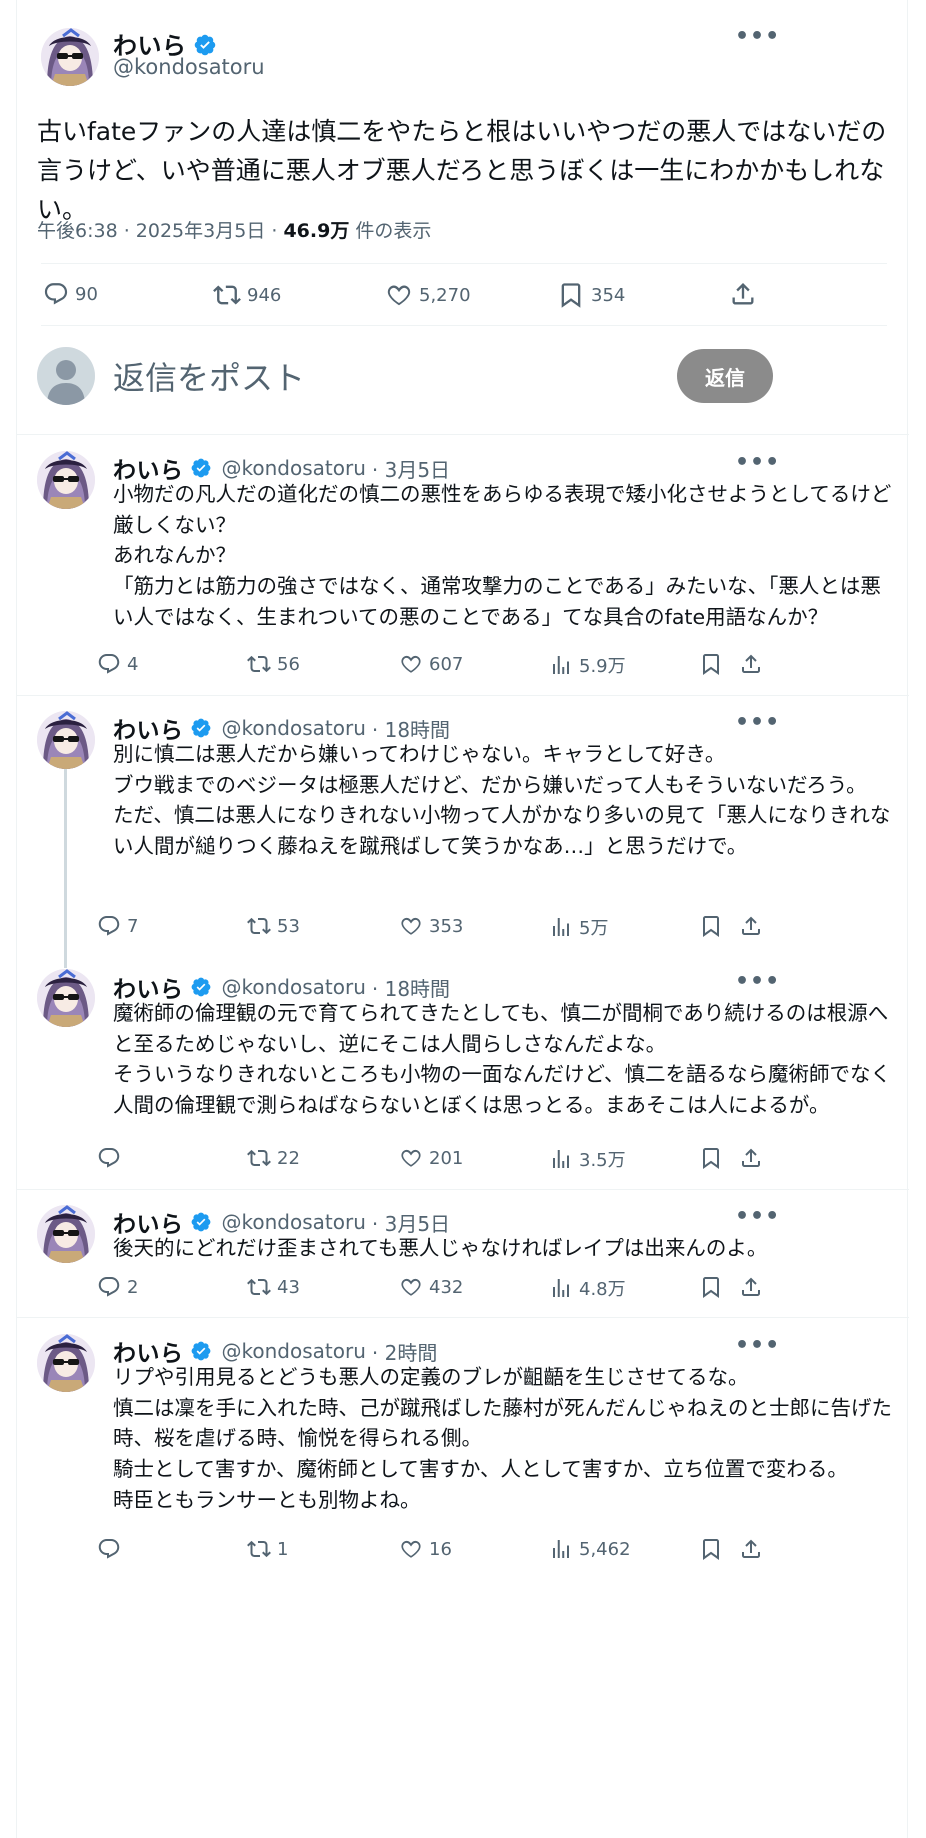 This screenshot has height=1838, width=926. I want to click on reply-button: 7, so click(117, 926).